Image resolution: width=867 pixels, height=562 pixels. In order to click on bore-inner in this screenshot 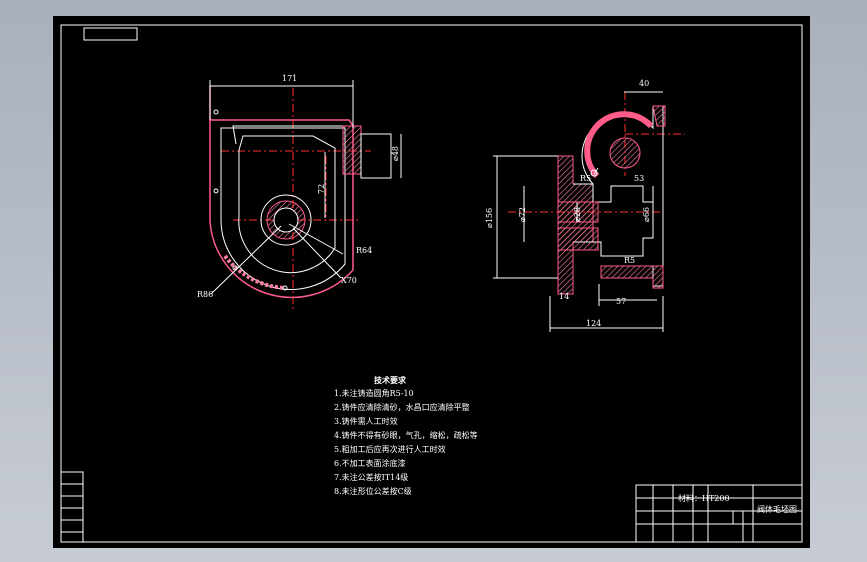, I will do `click(286, 220)`.